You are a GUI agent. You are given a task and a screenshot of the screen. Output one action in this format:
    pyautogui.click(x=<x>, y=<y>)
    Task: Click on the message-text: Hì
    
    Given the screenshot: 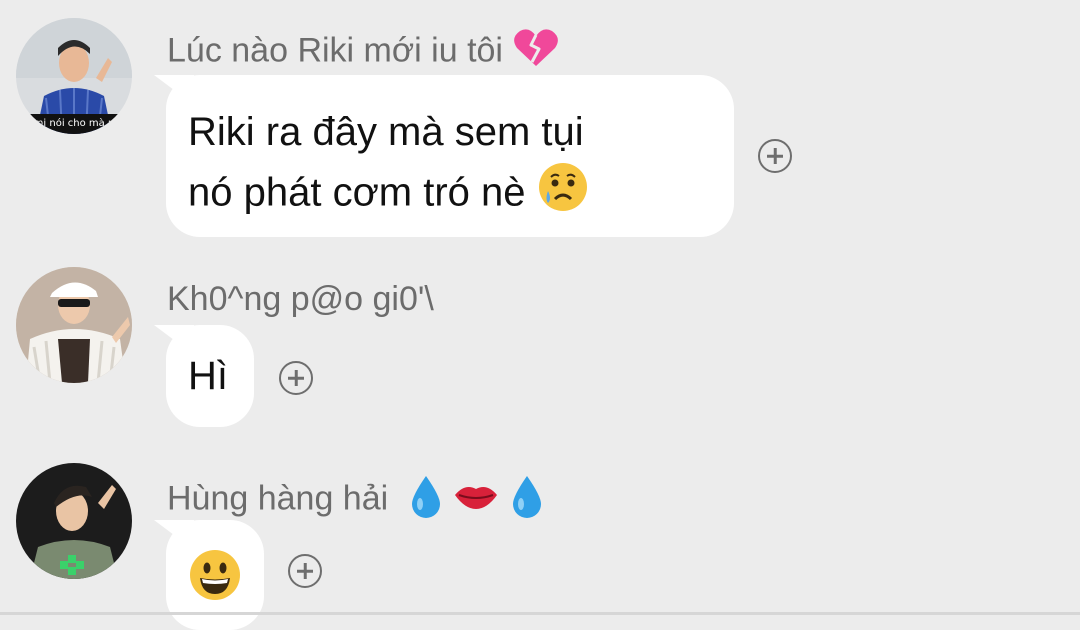 What is the action you would take?
    pyautogui.click(x=208, y=376)
    